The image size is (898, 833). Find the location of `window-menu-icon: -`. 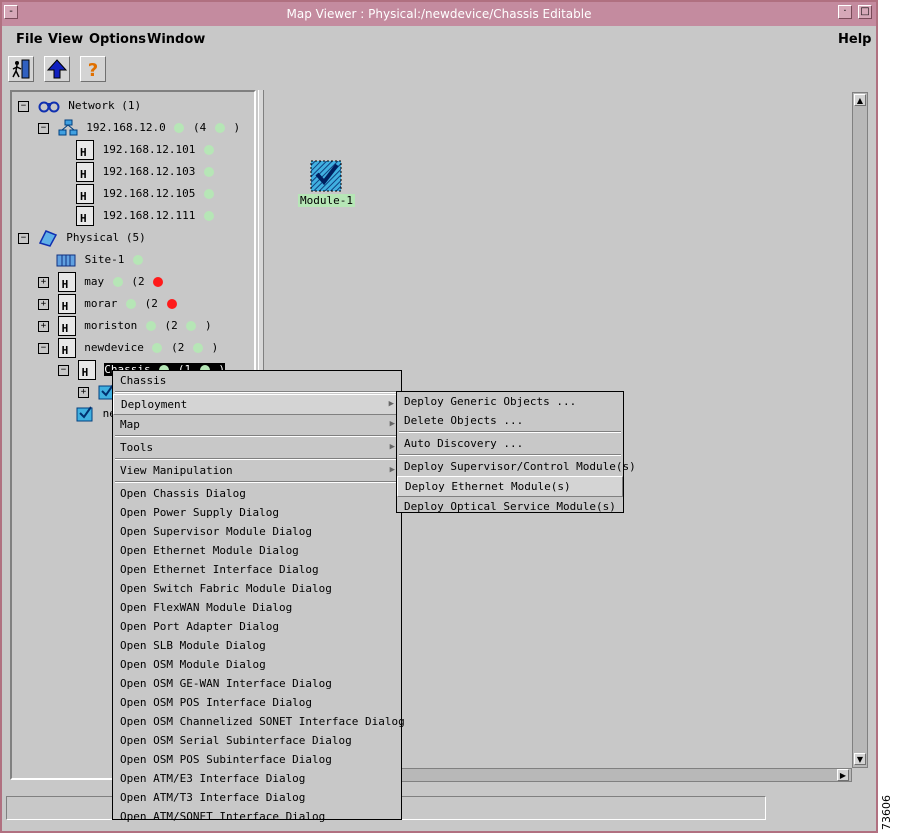

window-menu-icon: - is located at coordinates (11, 11).